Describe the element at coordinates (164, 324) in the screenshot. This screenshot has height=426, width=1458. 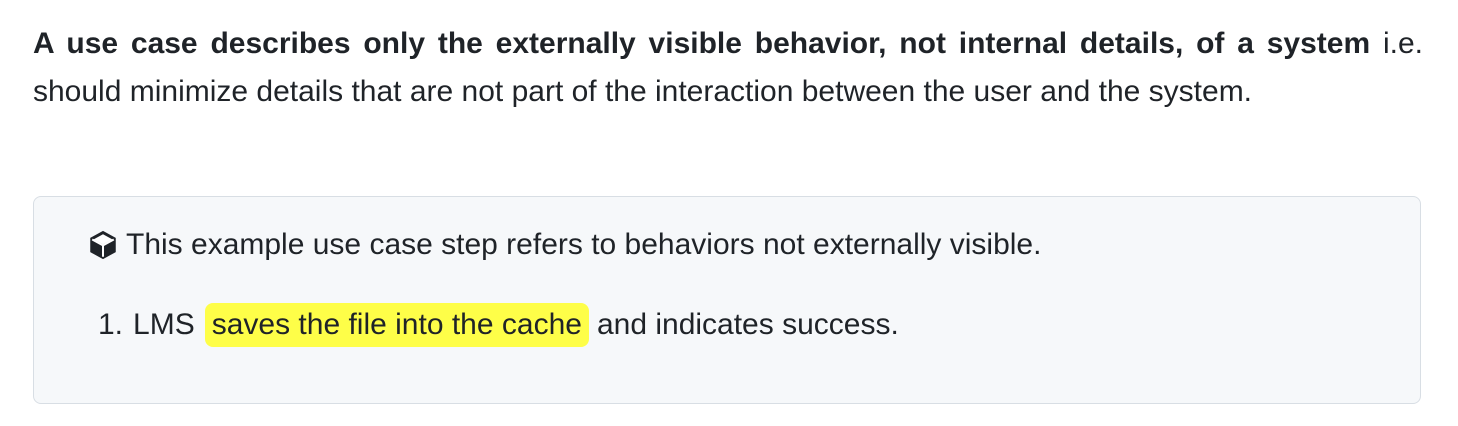
I see `step-text-before: LMS` at that location.